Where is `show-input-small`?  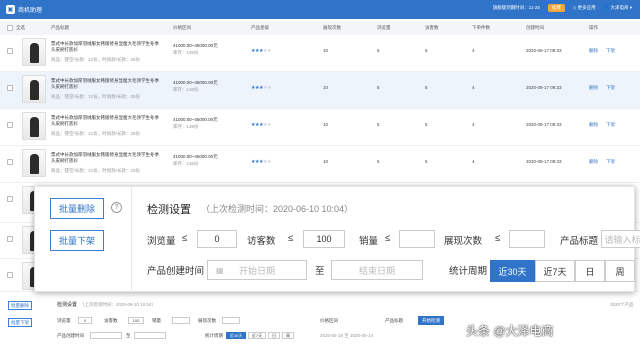 show-input-small is located at coordinates (231, 320).